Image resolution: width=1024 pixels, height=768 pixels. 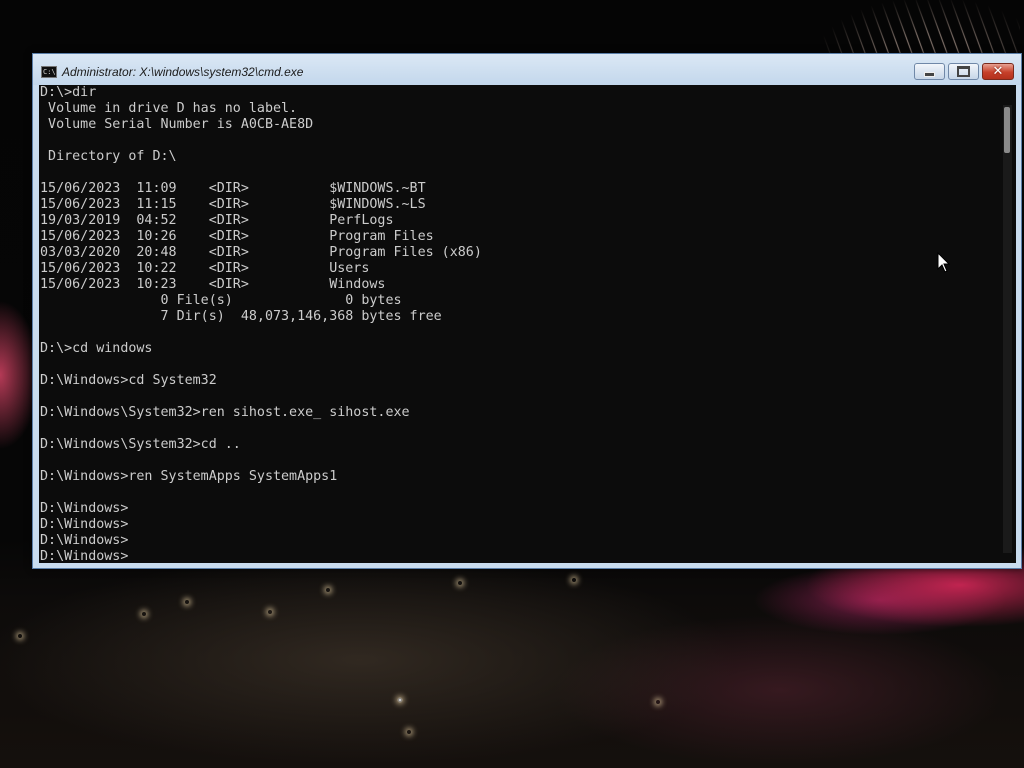 I want to click on console-line: Directory of D:\, so click(x=108, y=156).